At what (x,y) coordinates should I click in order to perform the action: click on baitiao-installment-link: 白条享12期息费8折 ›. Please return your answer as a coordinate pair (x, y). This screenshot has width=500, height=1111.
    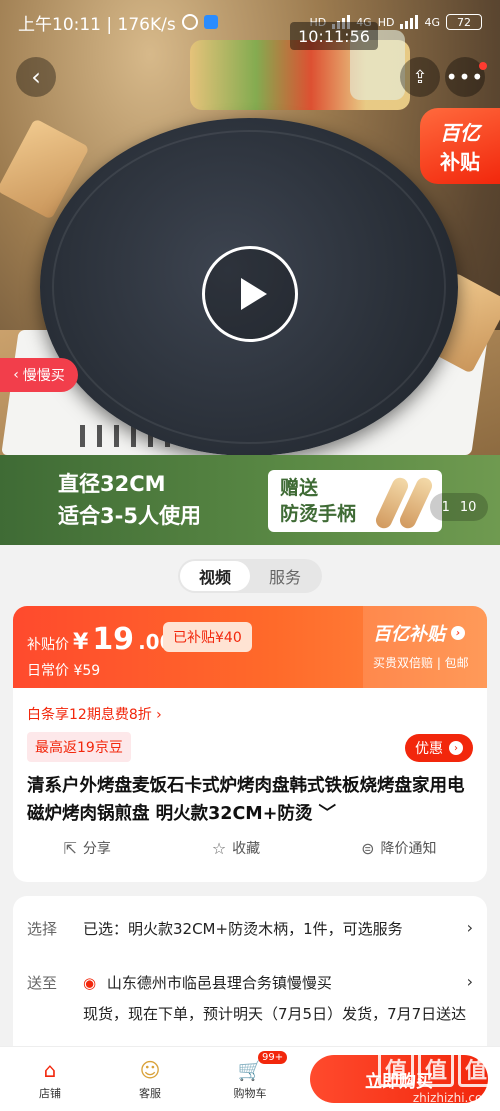
    Looking at the image, I should click on (94, 714).